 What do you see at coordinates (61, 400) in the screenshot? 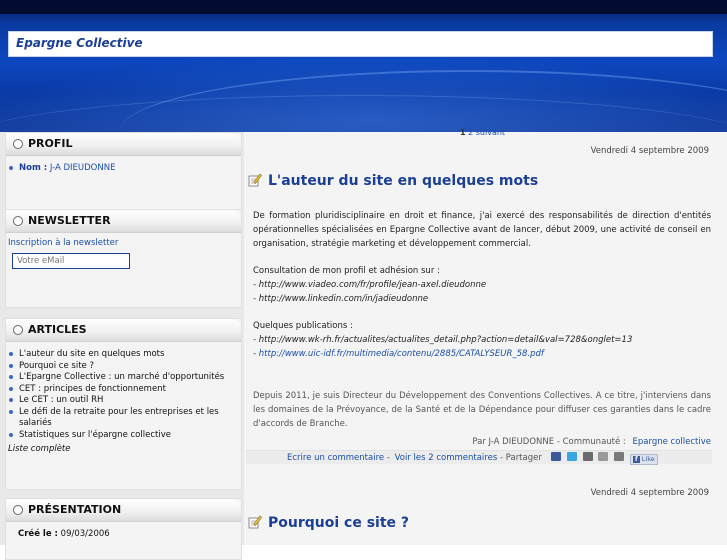
I see `article-link: Le CET : un outil RH` at bounding box center [61, 400].